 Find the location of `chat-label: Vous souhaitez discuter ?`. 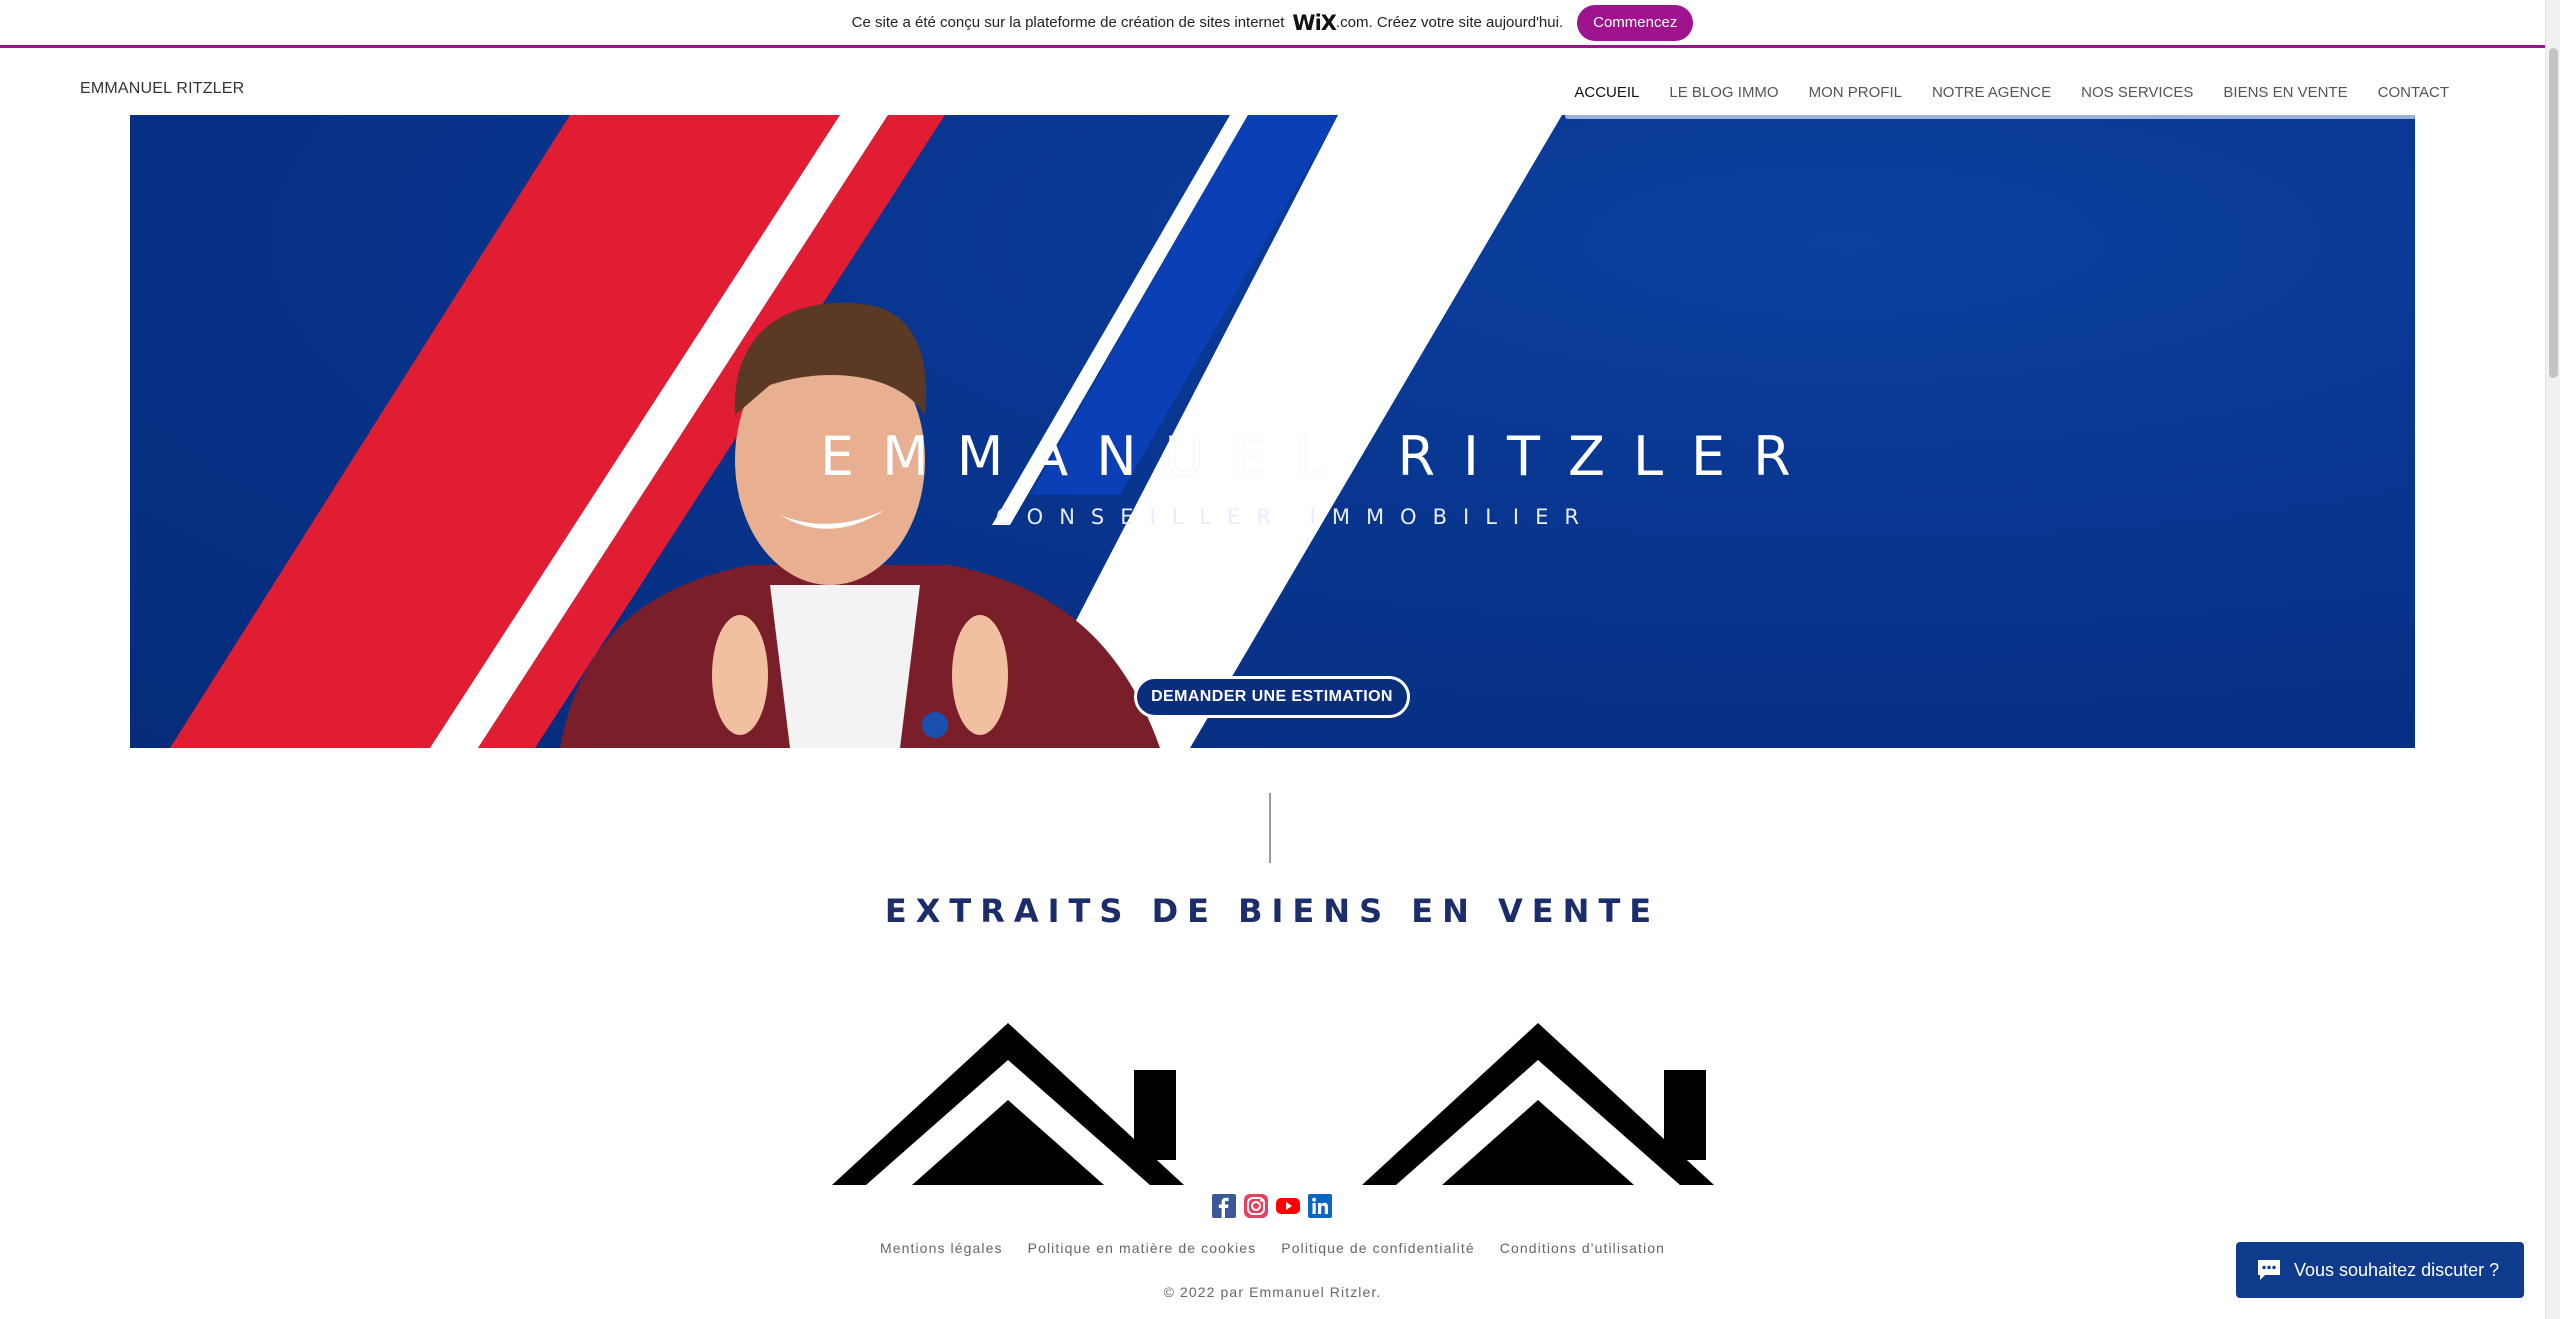

chat-label: Vous souhaitez discuter ? is located at coordinates (2397, 1269).